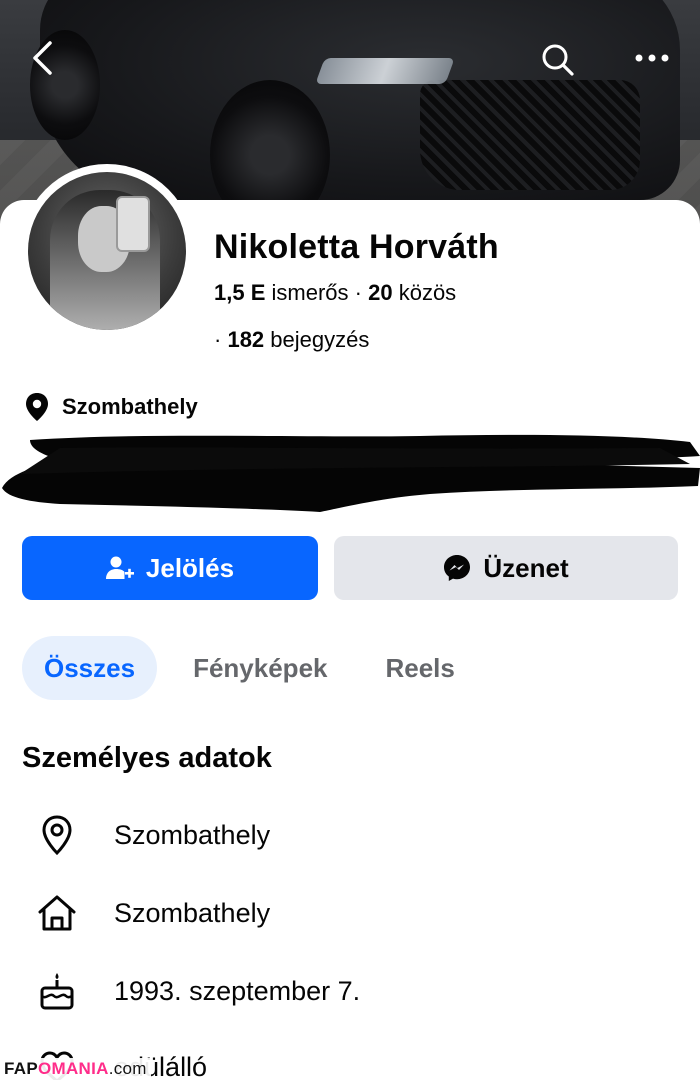  What do you see at coordinates (351, 473) in the screenshot?
I see `redaction-scribble` at bounding box center [351, 473].